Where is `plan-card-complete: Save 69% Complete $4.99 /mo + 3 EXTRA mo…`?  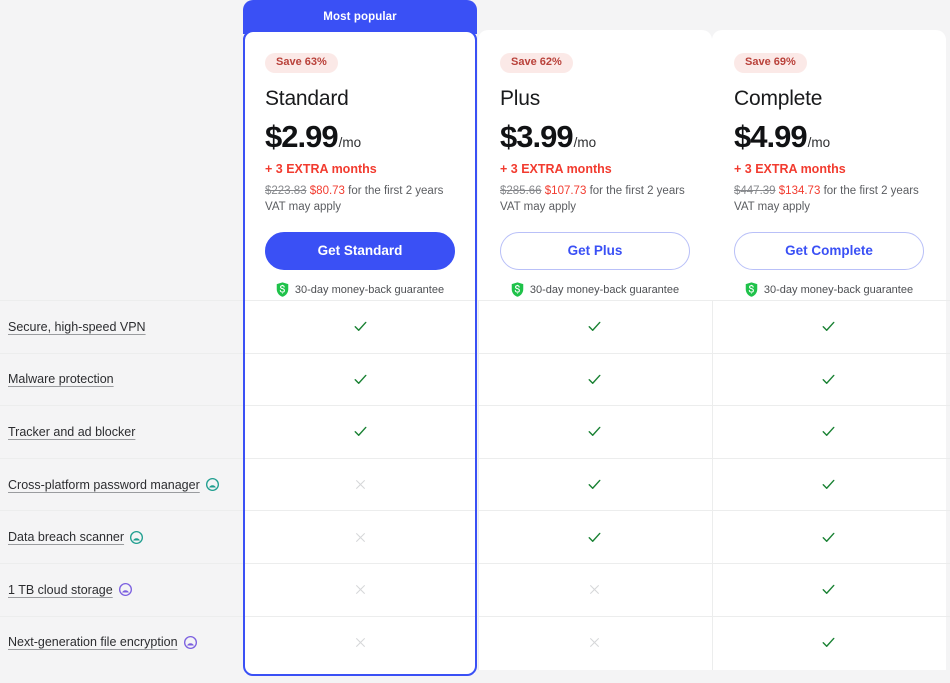
plan-card-complete: Save 69% Complete $4.99 /mo + 3 EXTRA mo… is located at coordinates (829, 165).